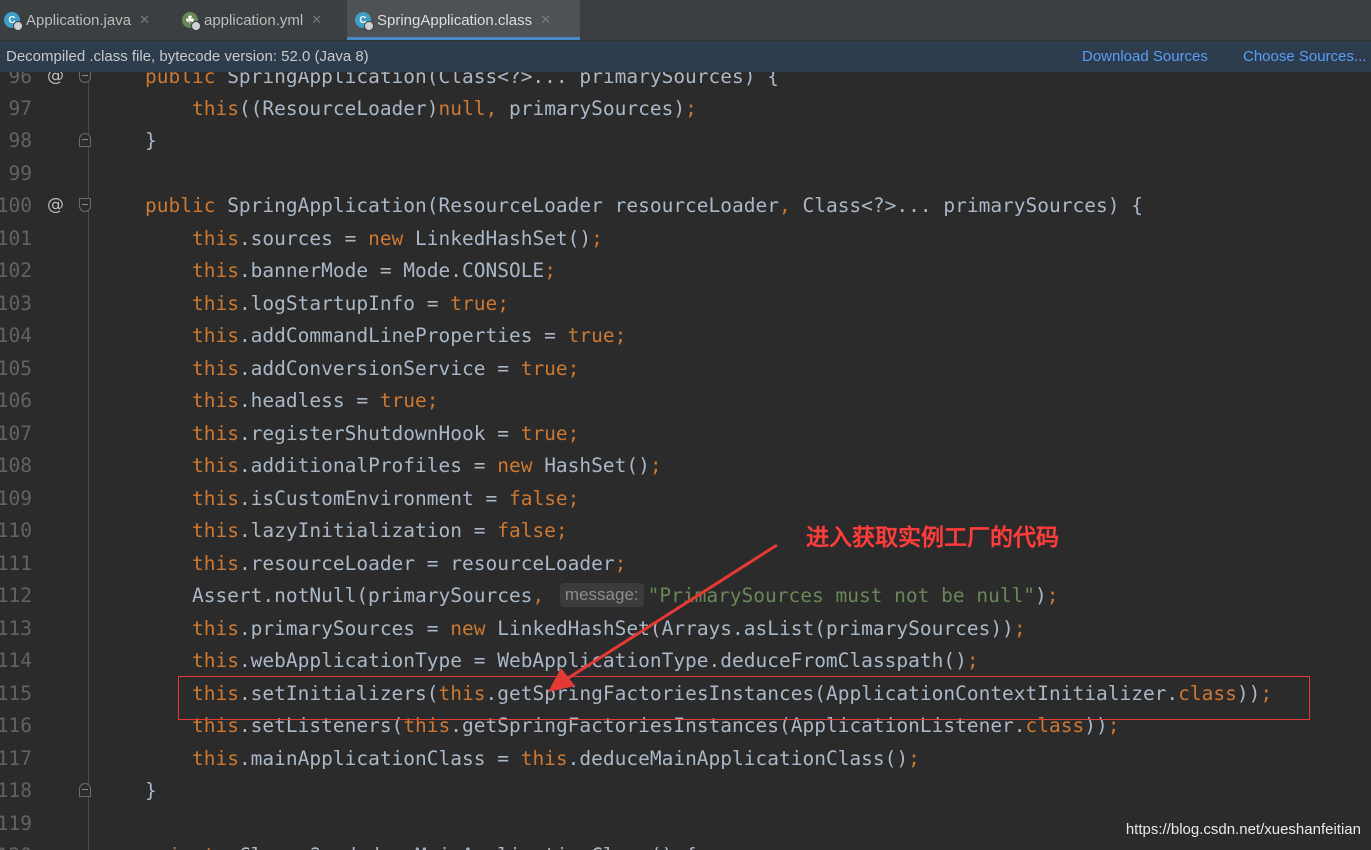  Describe the element at coordinates (1243, 829) in the screenshot. I see `watermark: https://blog.csdn.net/xueshanfeitian` at that location.